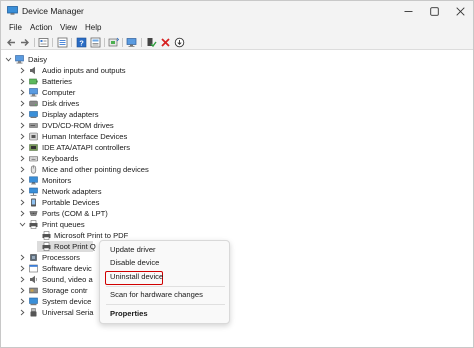 The image size is (474, 348). I want to click on tree-category-label: Software devic, so click(67, 268).